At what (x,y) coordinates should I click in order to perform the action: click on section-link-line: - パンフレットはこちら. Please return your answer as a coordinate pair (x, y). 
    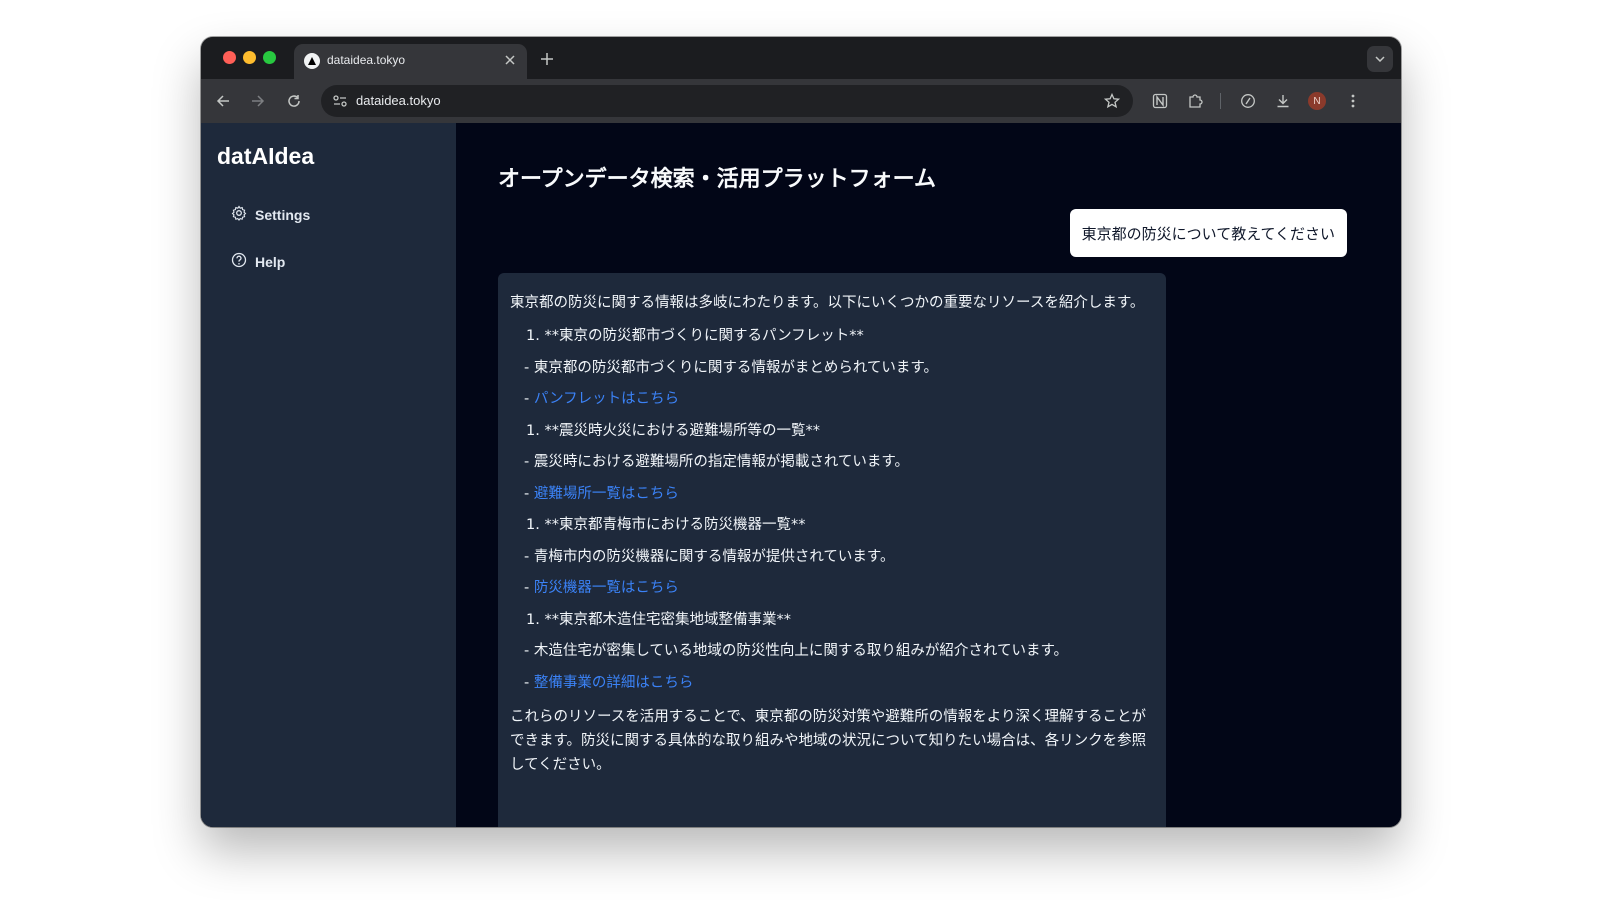
    Looking at the image, I should click on (832, 400).